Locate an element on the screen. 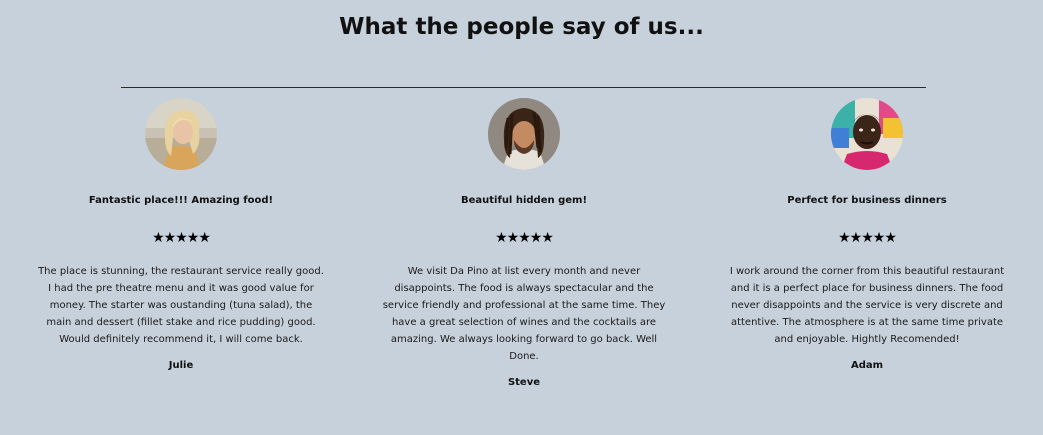  section-divider is located at coordinates (523, 87).